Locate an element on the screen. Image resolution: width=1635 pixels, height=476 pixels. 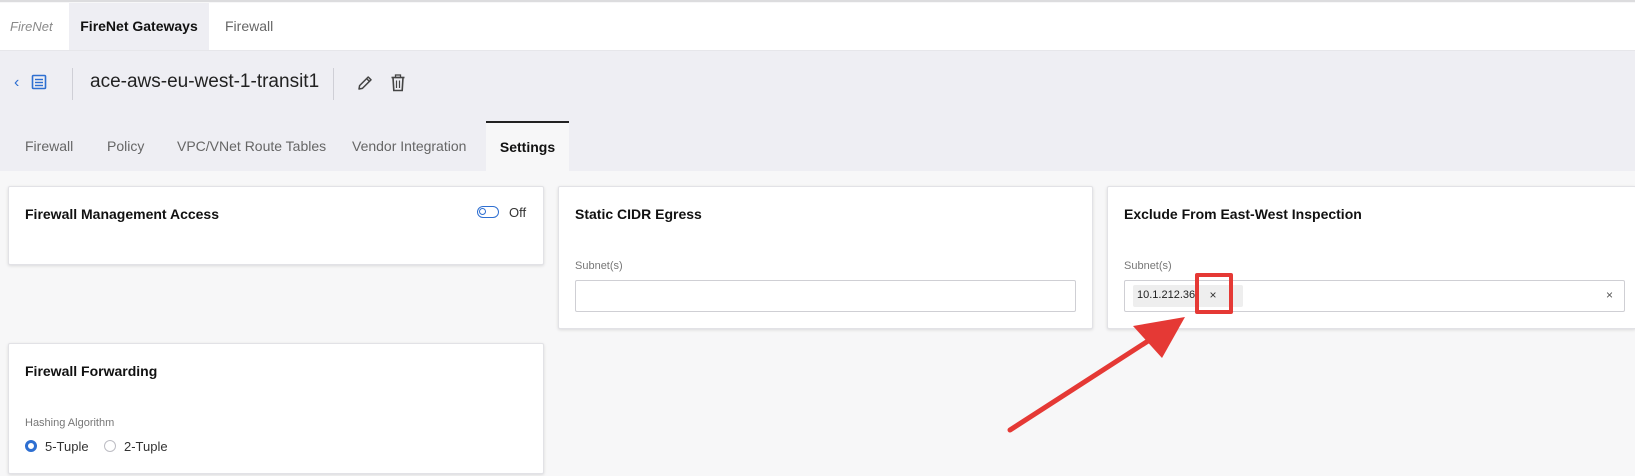
tab-firewall-top: Firewall is located at coordinates (249, 26).